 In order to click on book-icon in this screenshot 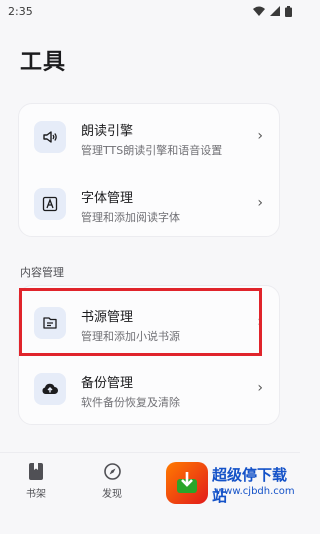, I will do `click(36, 471)`.